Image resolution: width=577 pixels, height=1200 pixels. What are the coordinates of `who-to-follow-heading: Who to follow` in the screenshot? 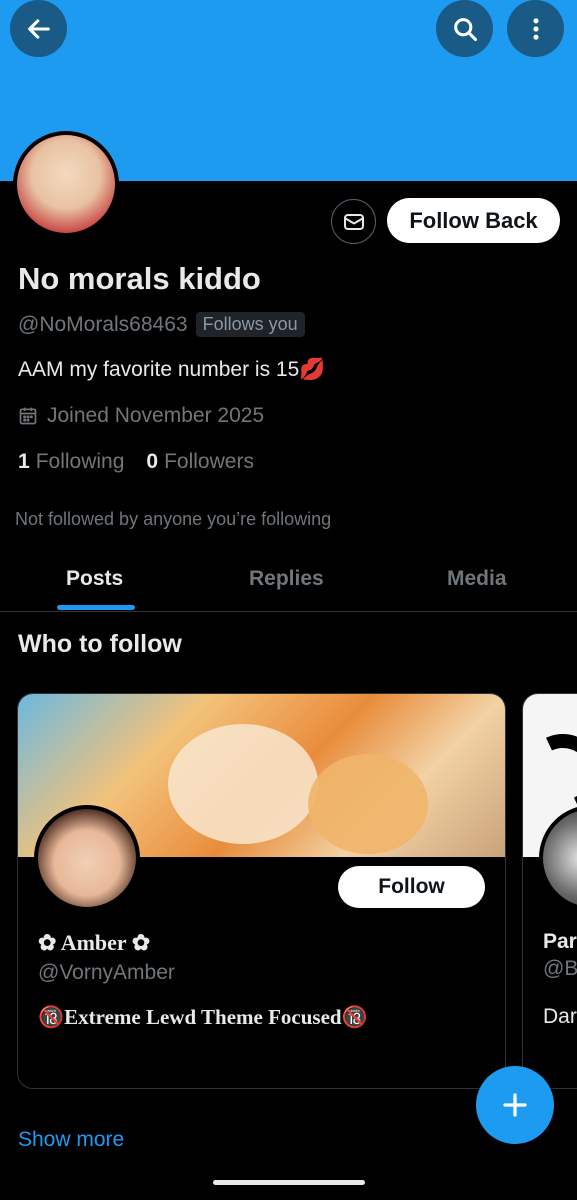 It's located at (100, 644).